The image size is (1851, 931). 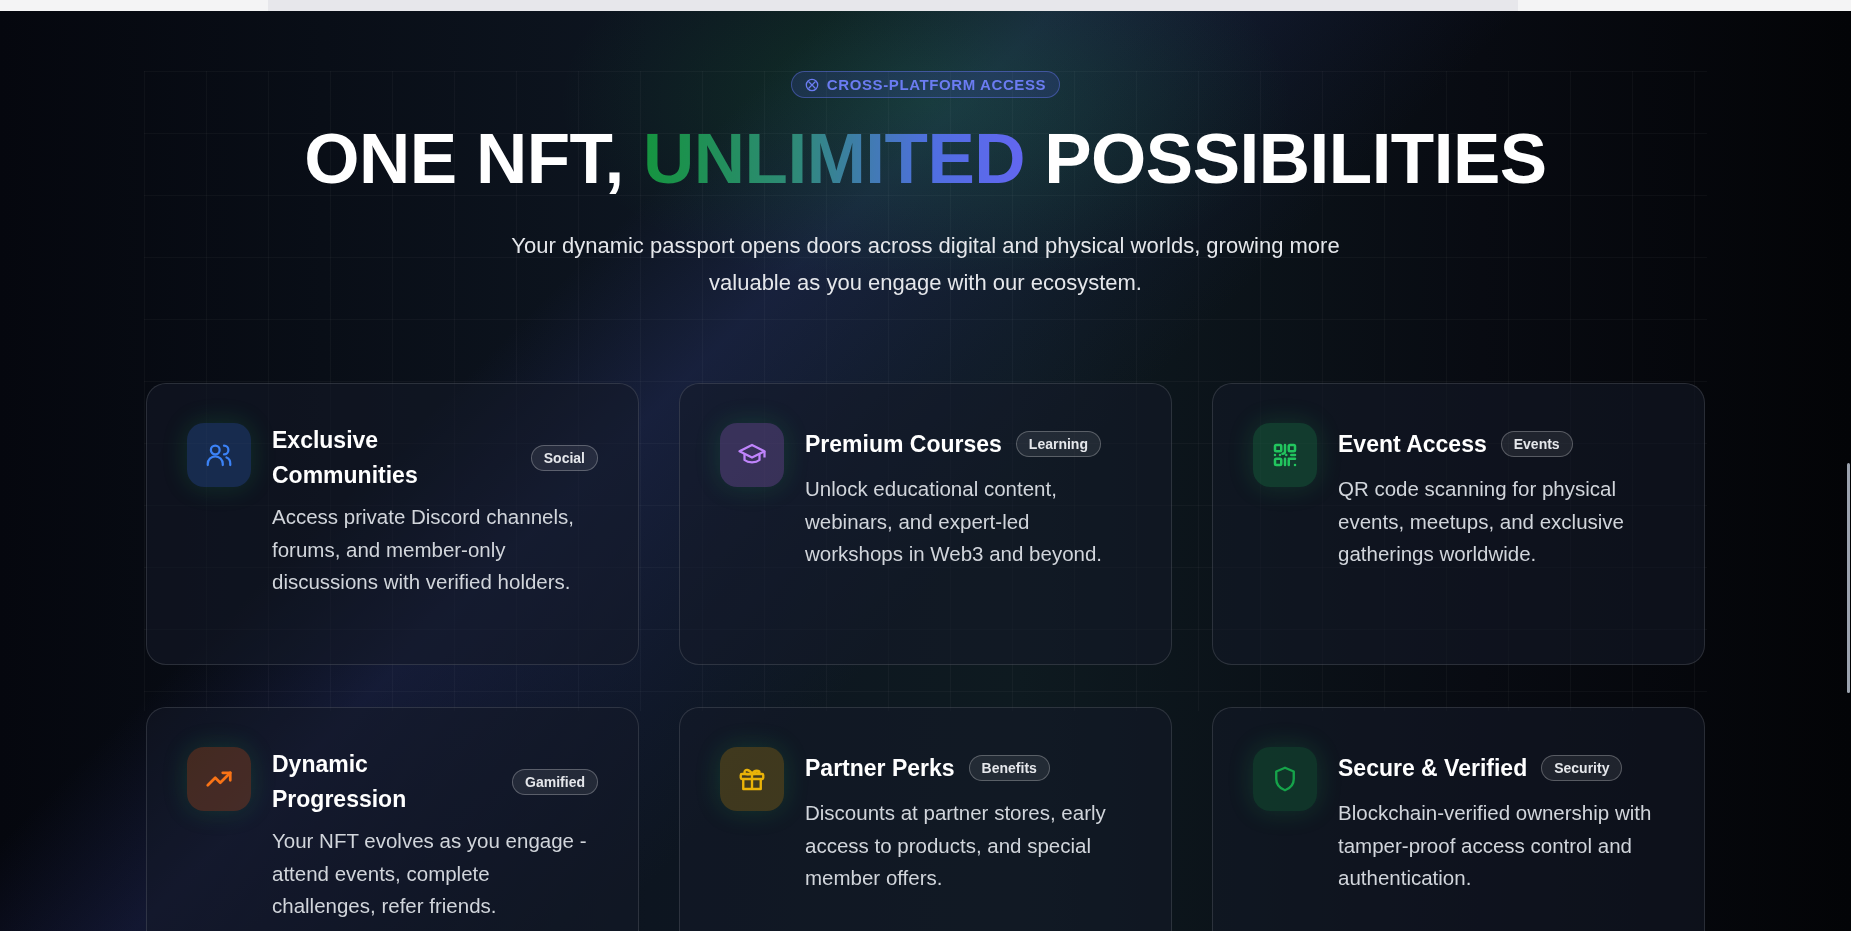 What do you see at coordinates (1536, 444) in the screenshot?
I see `category-tag: Events` at bounding box center [1536, 444].